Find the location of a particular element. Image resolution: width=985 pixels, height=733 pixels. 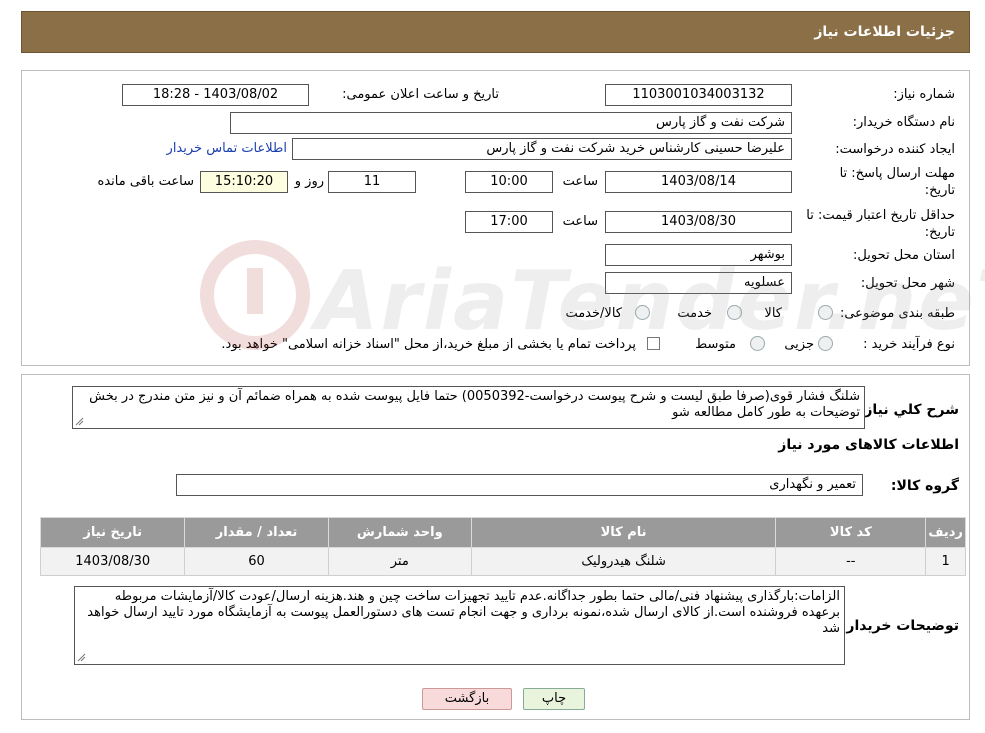

goods-info-title: اطلاعات کالاهای مورد نیاز is located at coordinates (868, 445).